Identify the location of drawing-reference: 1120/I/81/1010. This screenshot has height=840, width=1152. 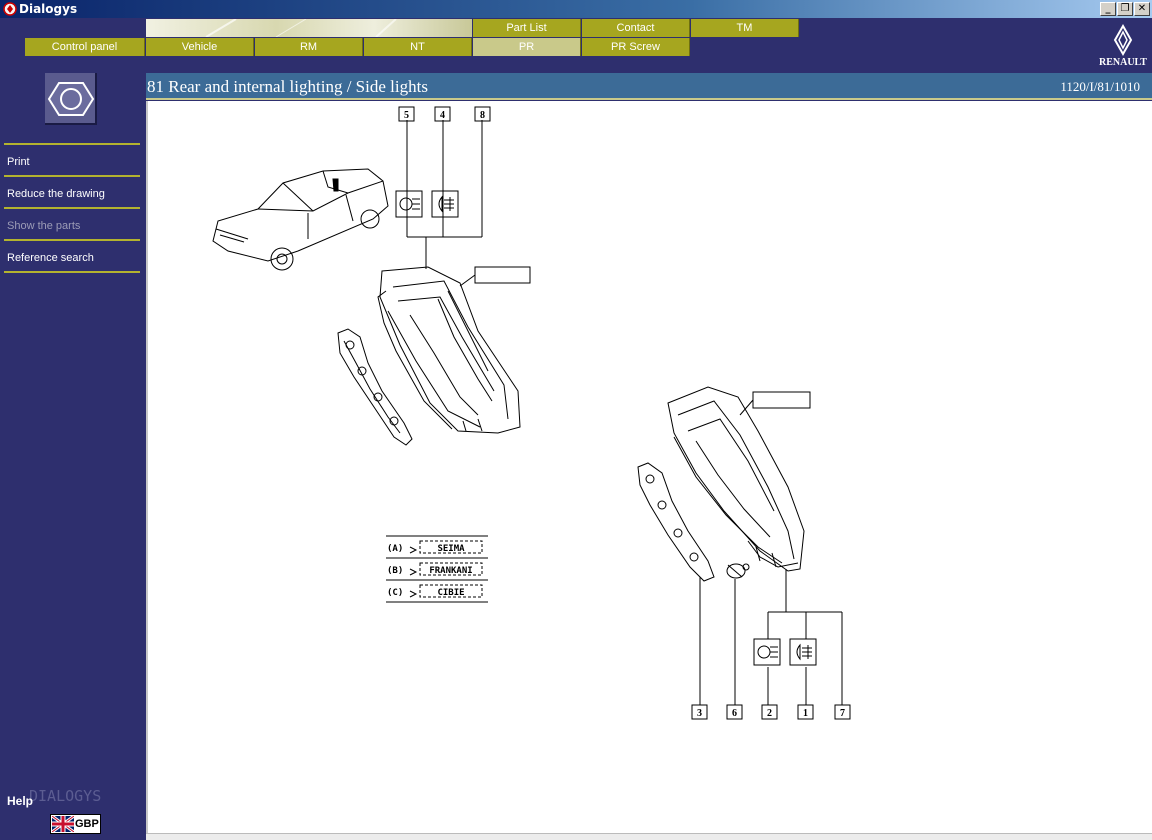
(1100, 86).